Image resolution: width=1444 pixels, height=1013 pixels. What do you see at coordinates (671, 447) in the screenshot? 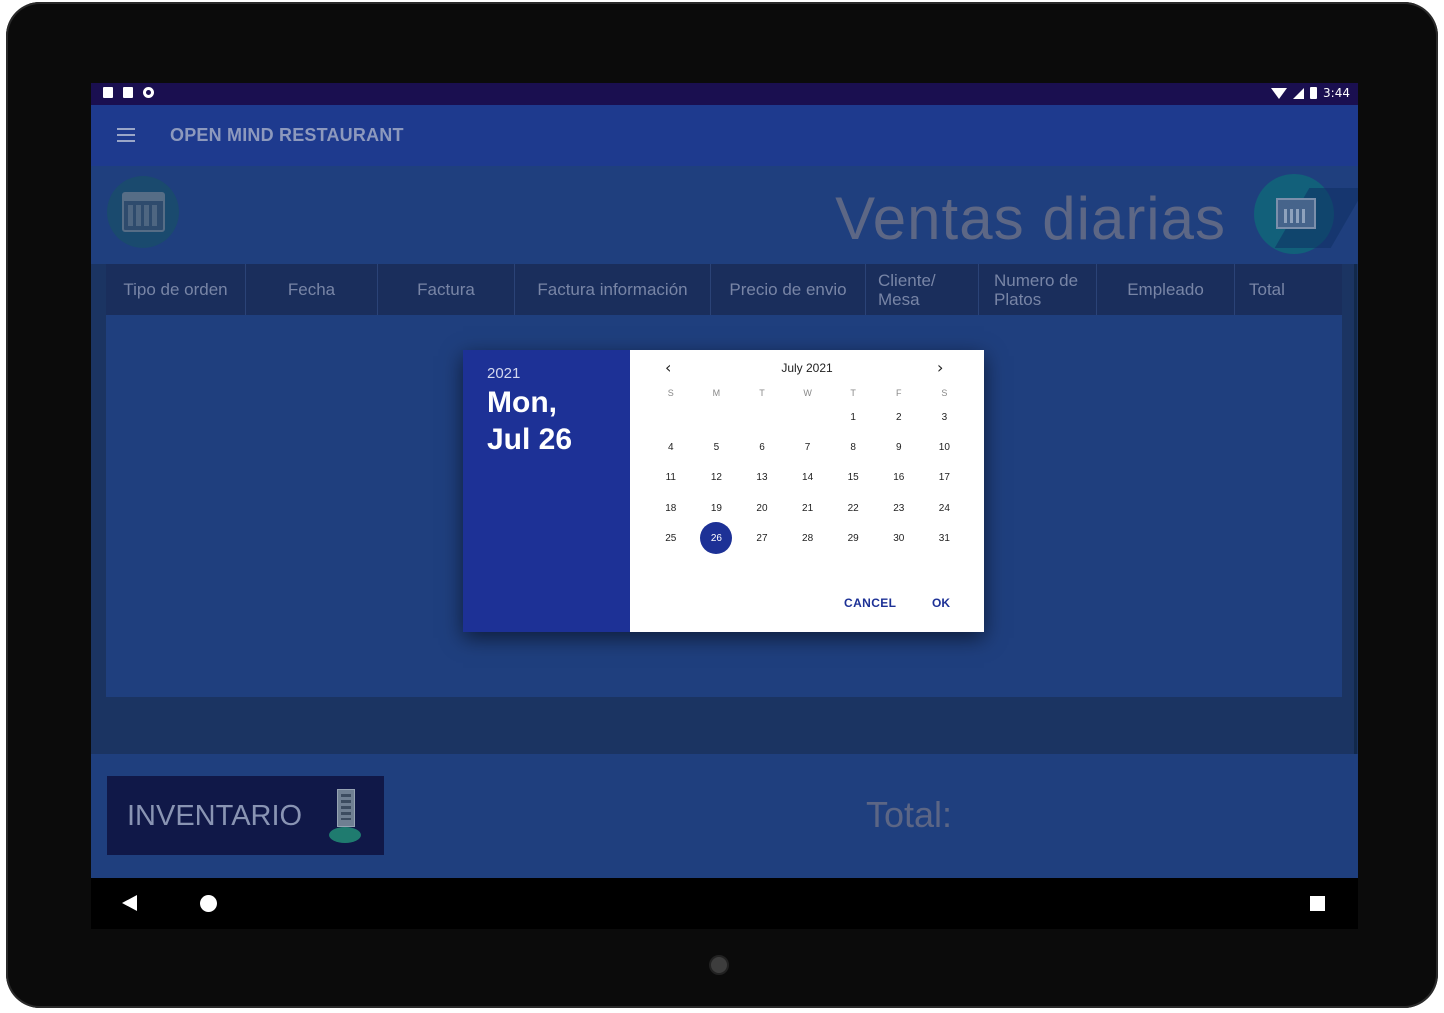
I see `calendar-day: 4` at bounding box center [671, 447].